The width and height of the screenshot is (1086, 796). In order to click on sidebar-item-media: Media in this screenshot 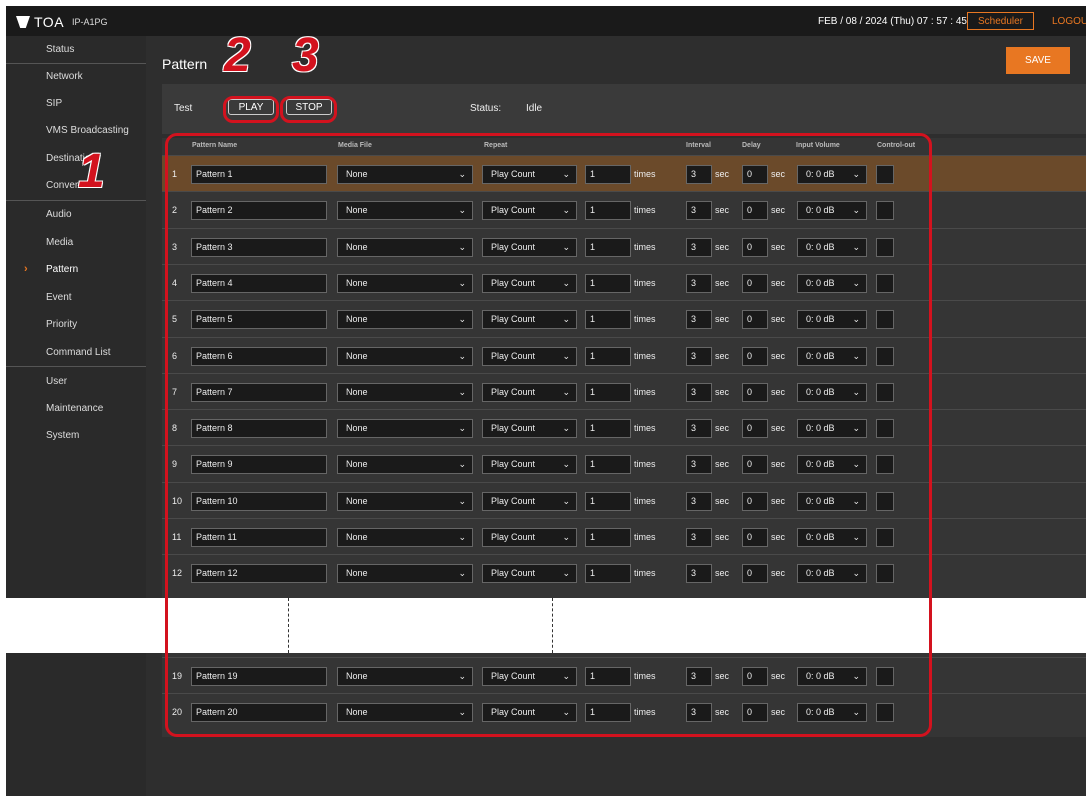, I will do `click(76, 242)`.